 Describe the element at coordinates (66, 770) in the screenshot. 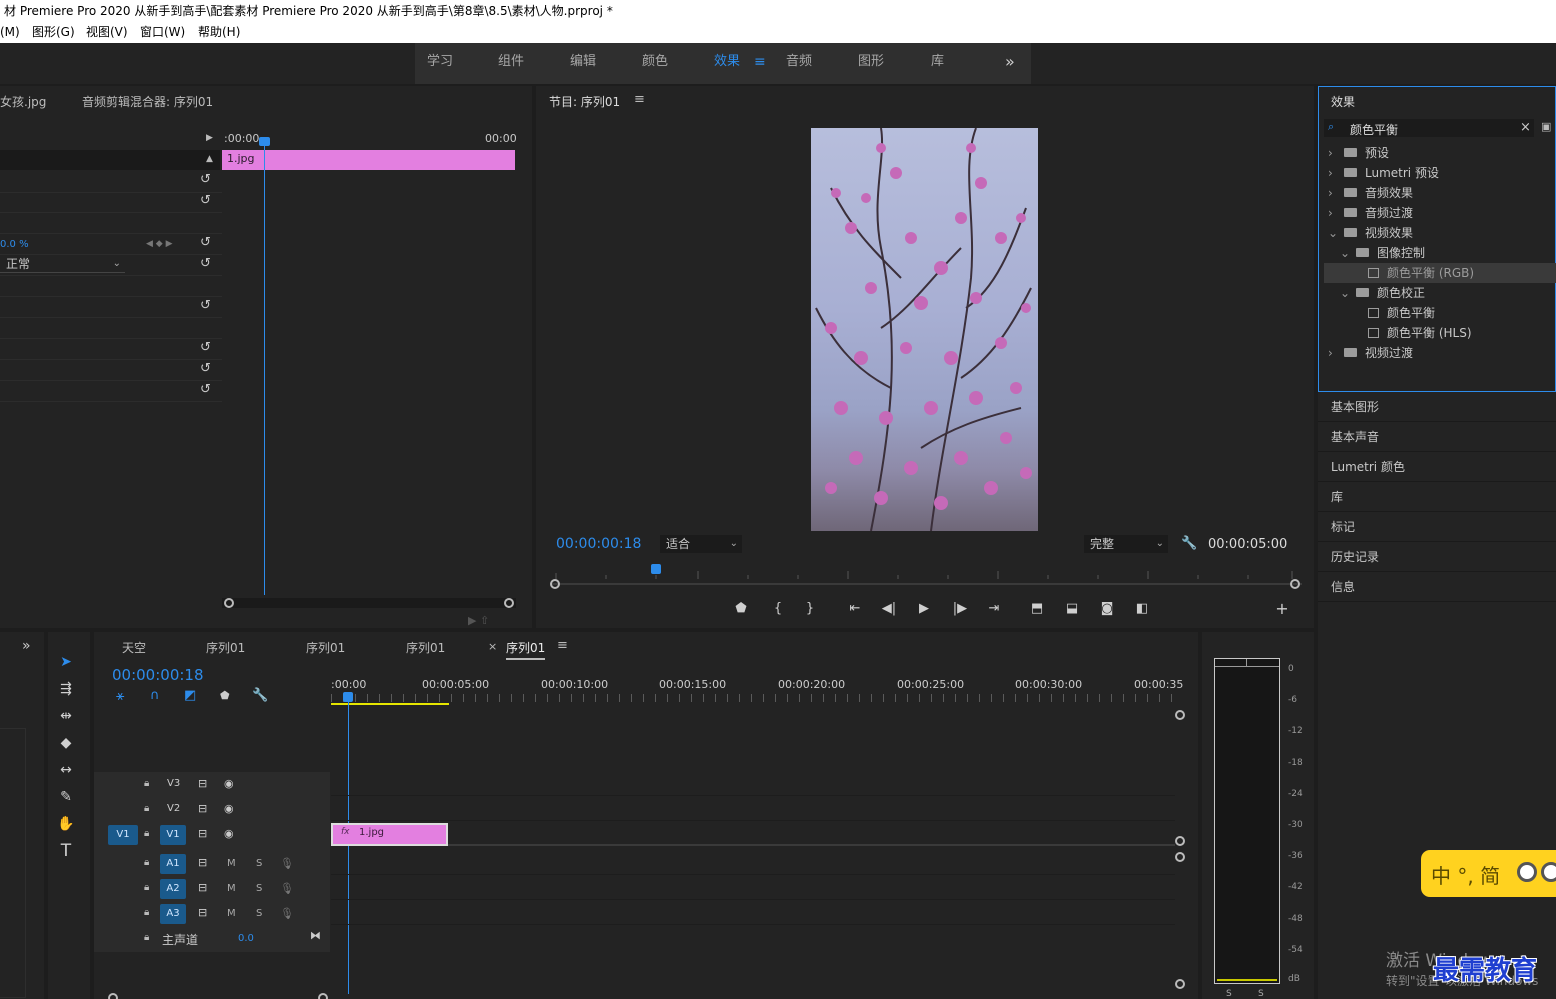

I see `slip-tool-icon: ↔` at that location.